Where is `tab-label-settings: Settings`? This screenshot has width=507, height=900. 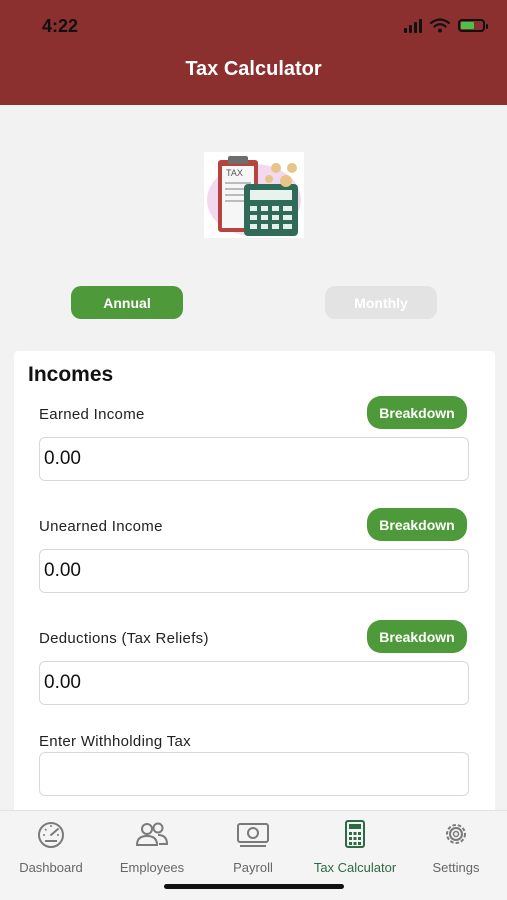 tab-label-settings: Settings is located at coordinates (456, 867).